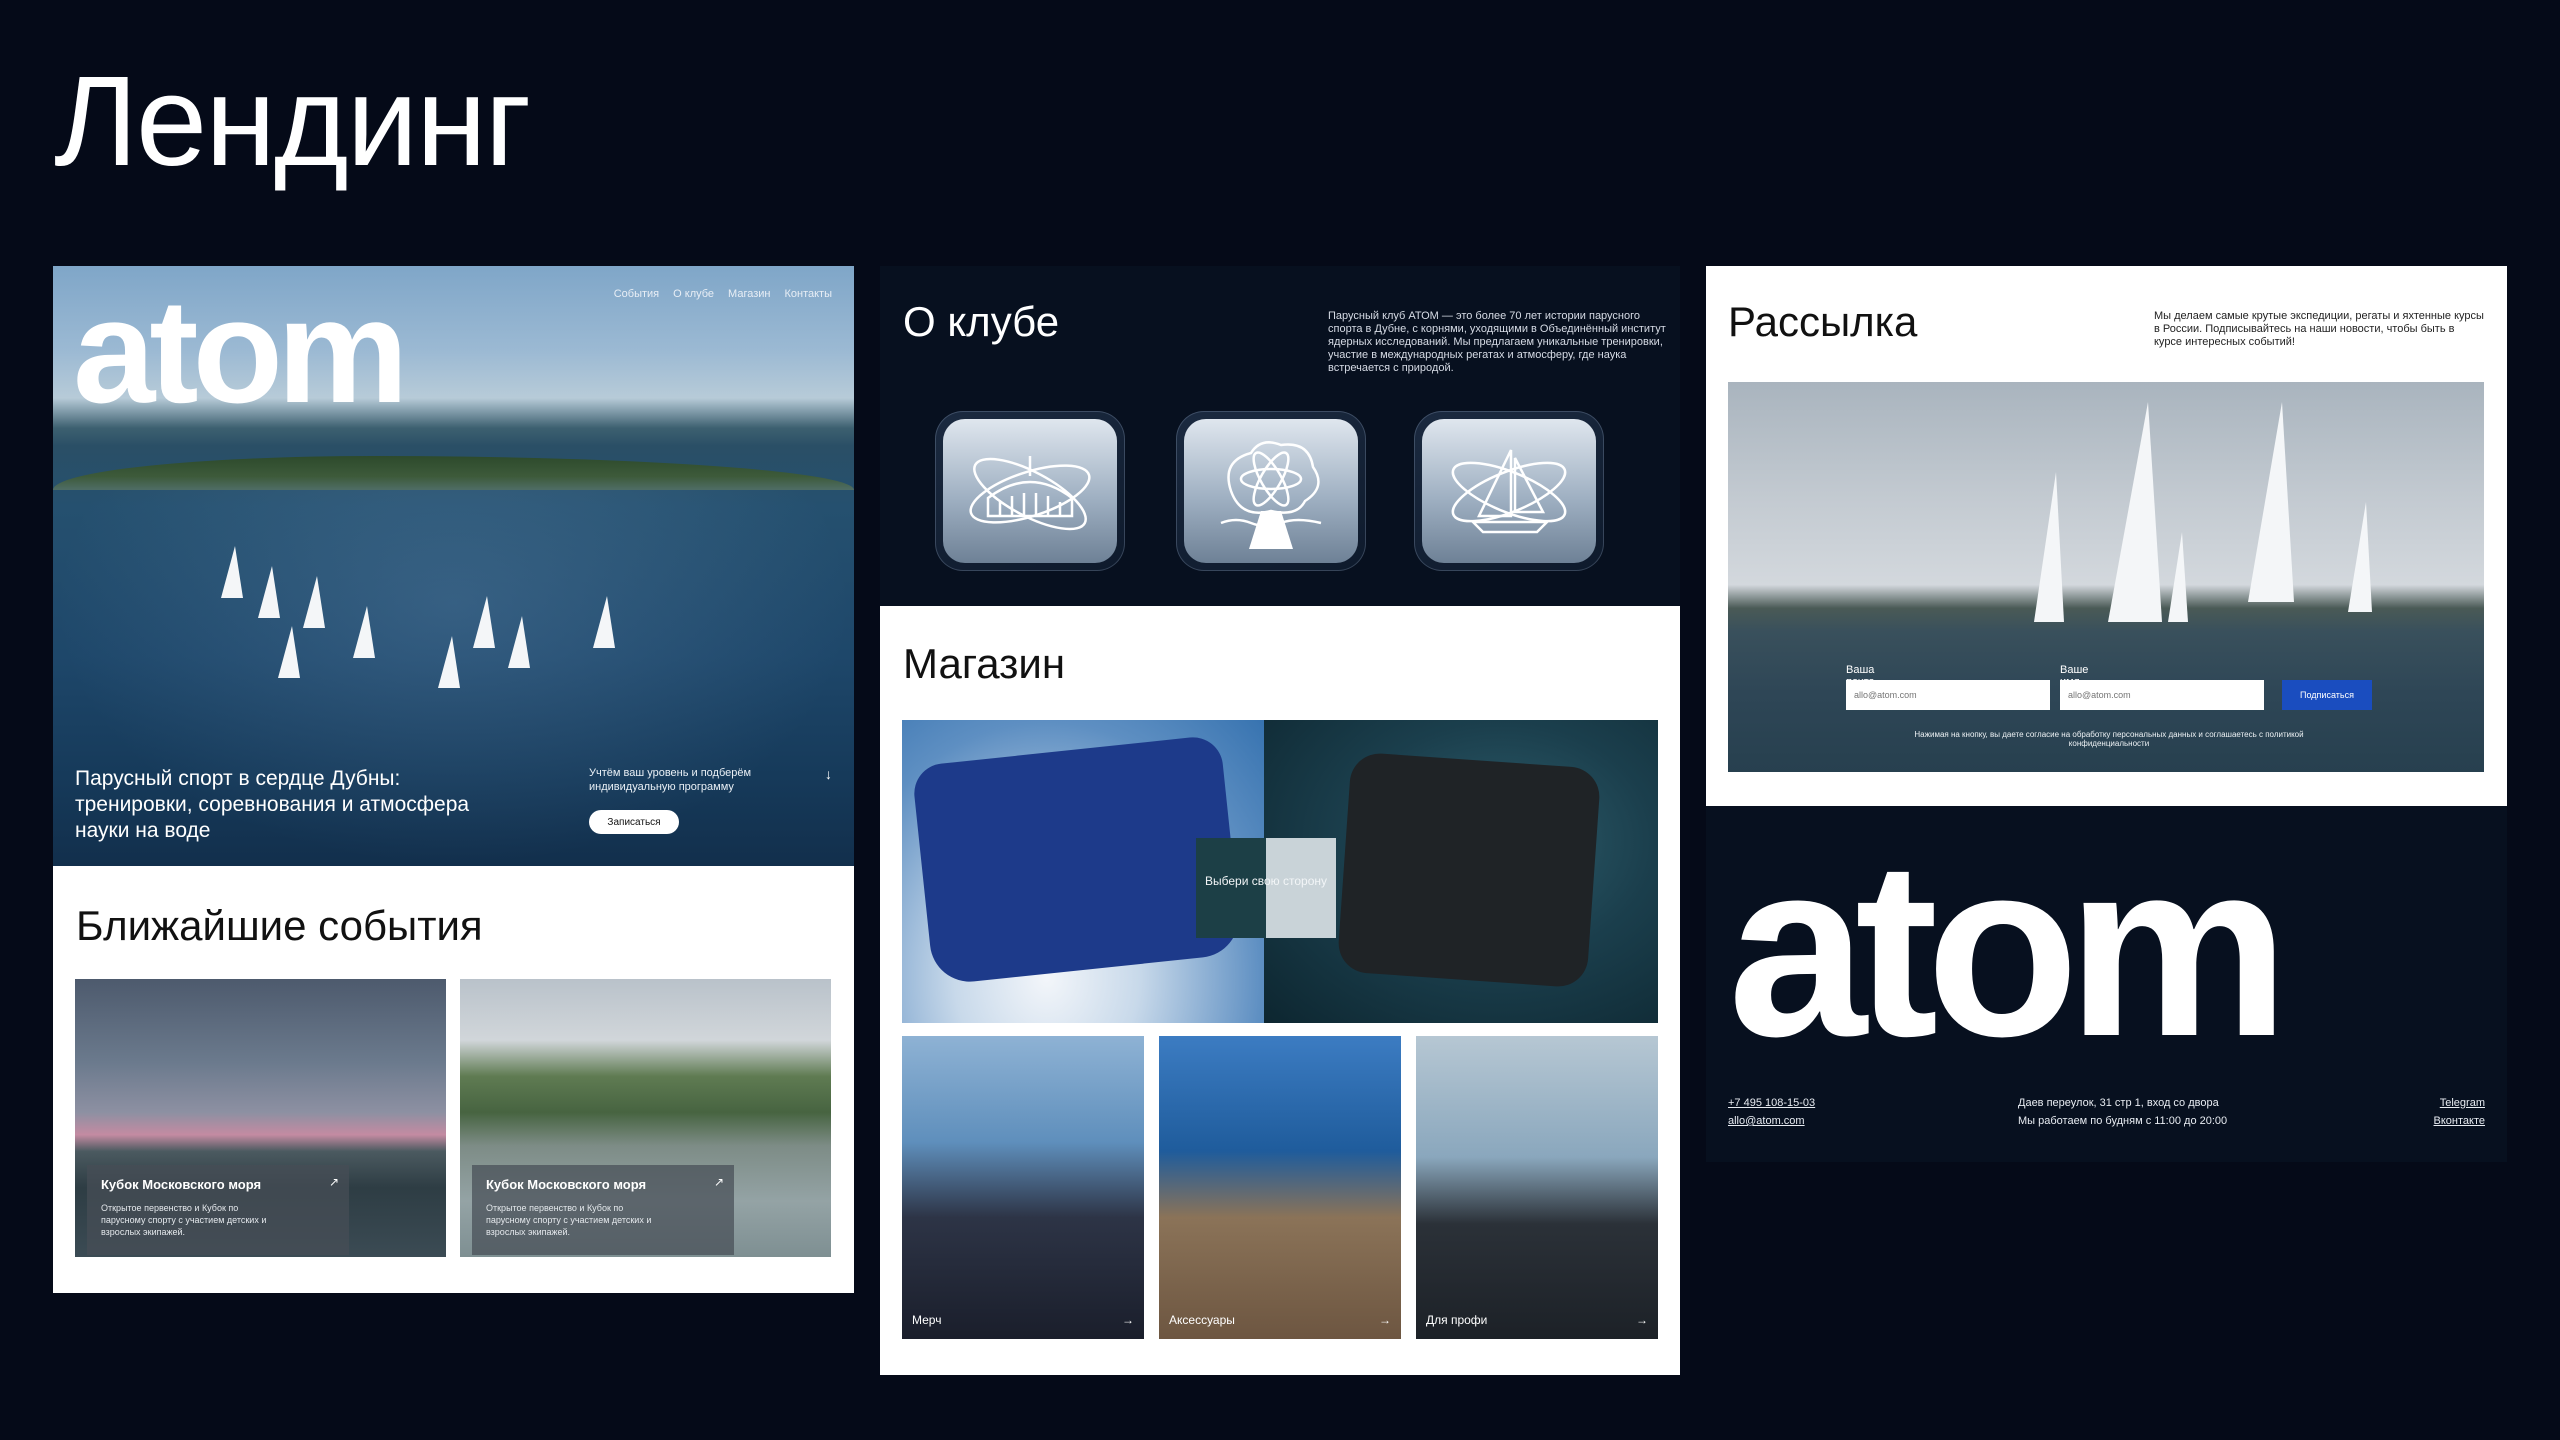  What do you see at coordinates (1948, 695) in the screenshot?
I see `email-input` at bounding box center [1948, 695].